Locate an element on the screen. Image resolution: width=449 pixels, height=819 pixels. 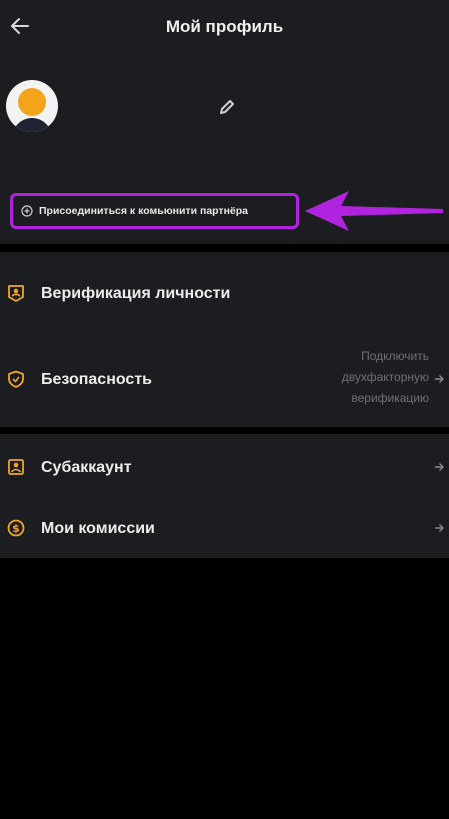
annotation-arrow-icon is located at coordinates (374, 211).